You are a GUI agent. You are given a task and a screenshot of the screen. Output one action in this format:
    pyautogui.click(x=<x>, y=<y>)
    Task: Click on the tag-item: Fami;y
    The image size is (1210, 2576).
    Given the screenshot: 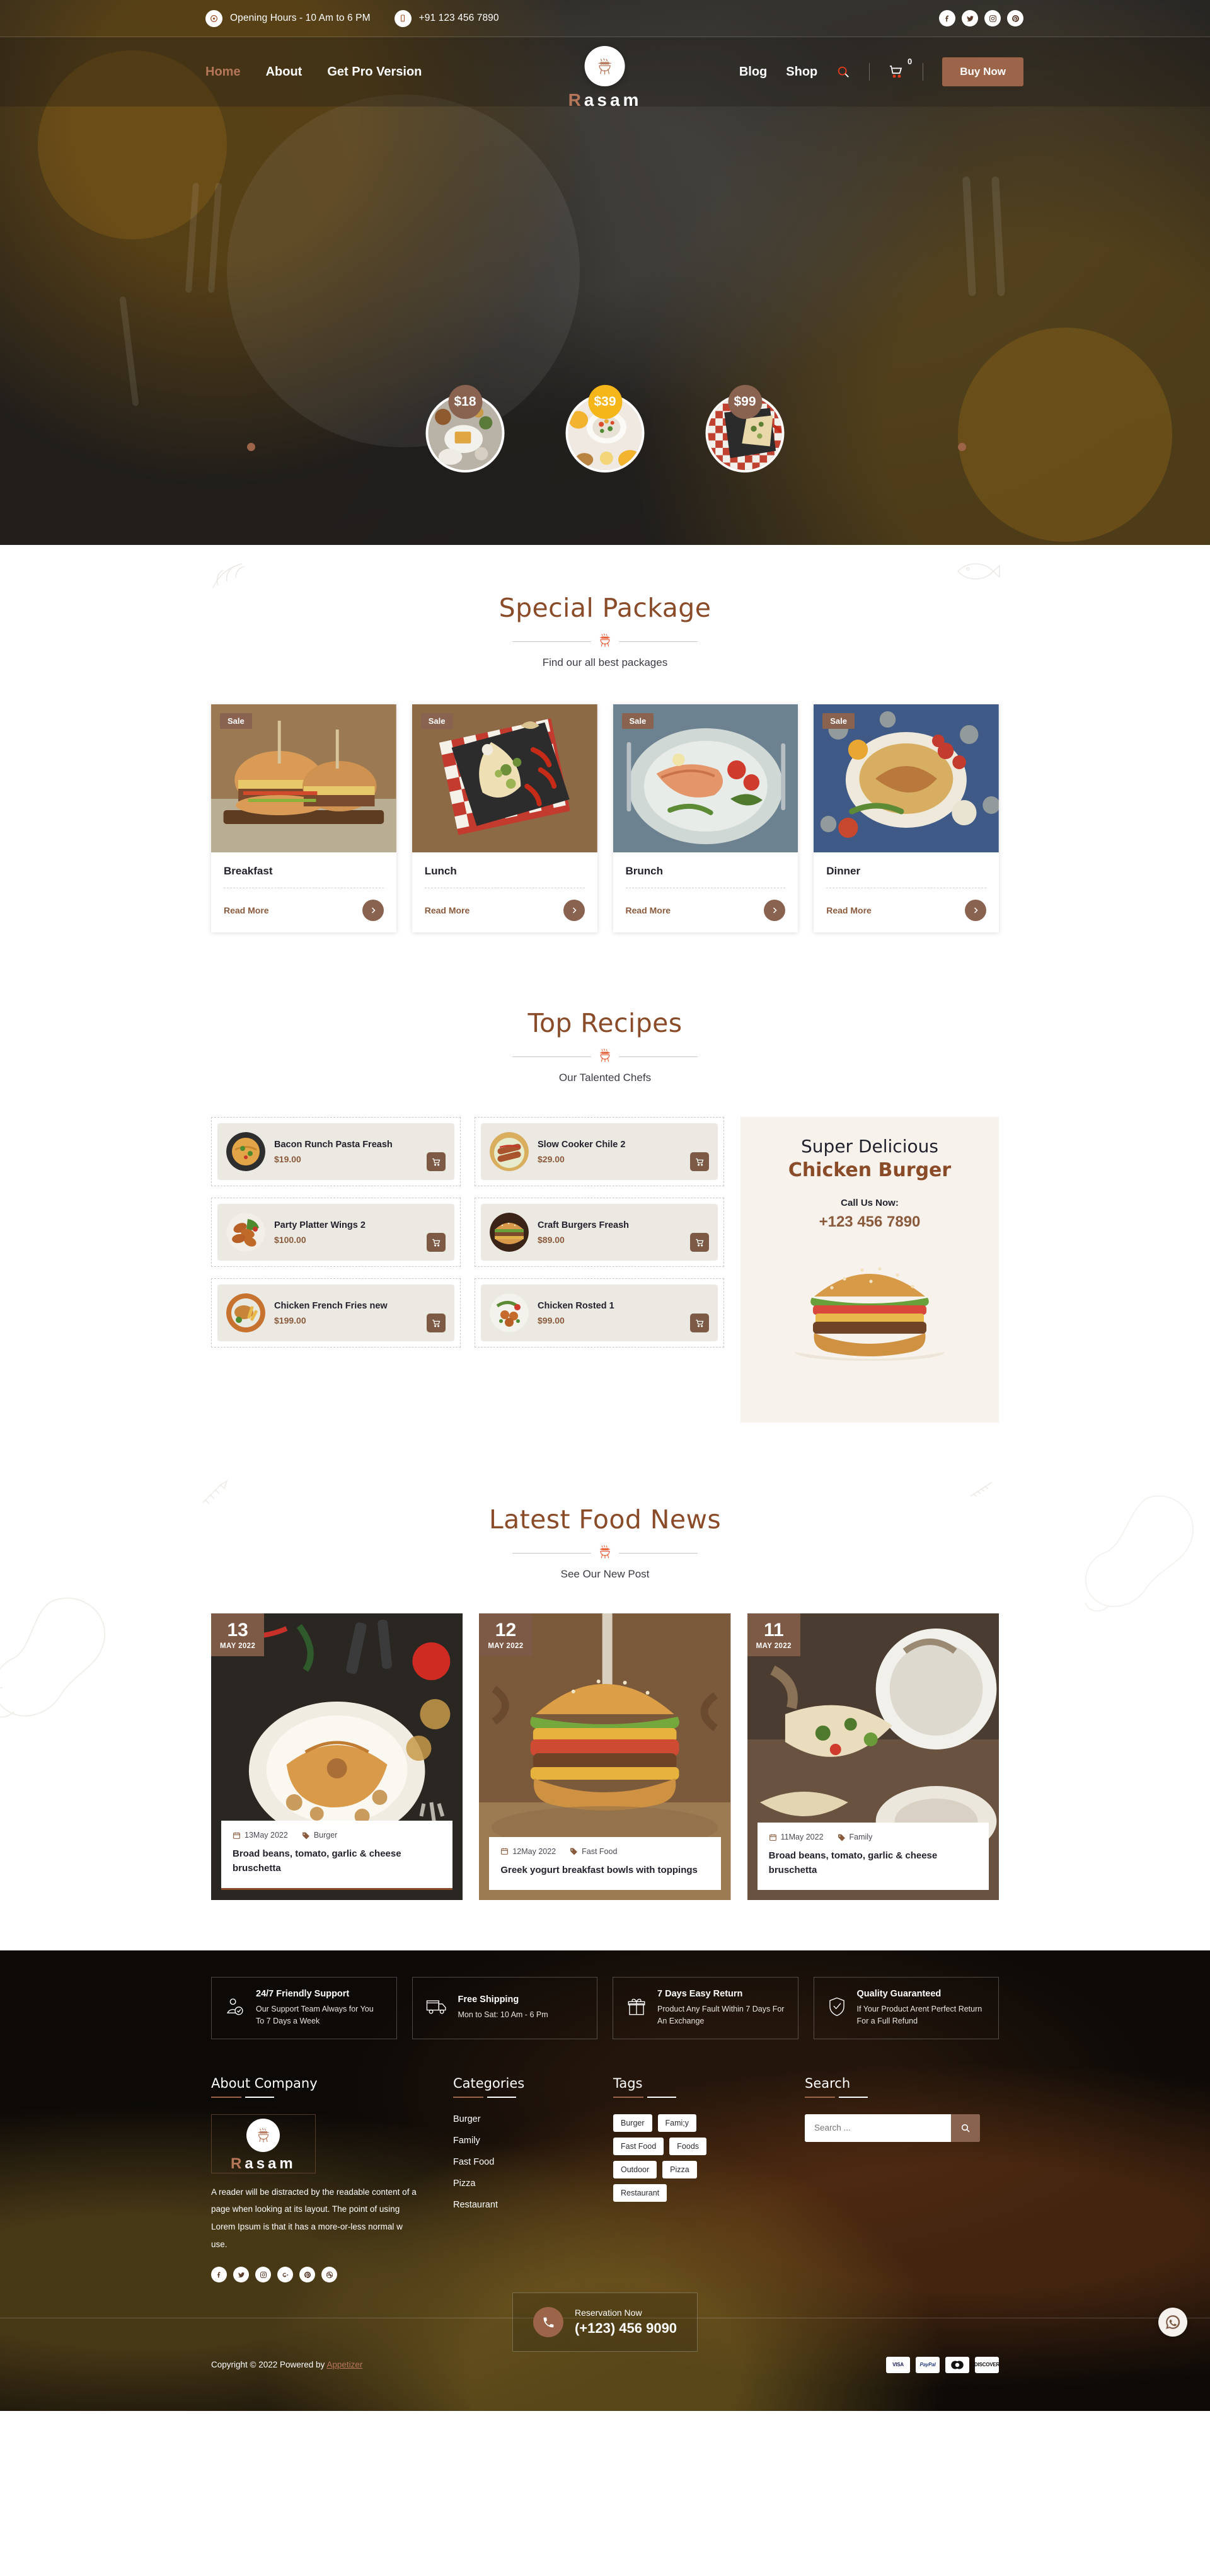 What is the action you would take?
    pyautogui.click(x=677, y=2123)
    